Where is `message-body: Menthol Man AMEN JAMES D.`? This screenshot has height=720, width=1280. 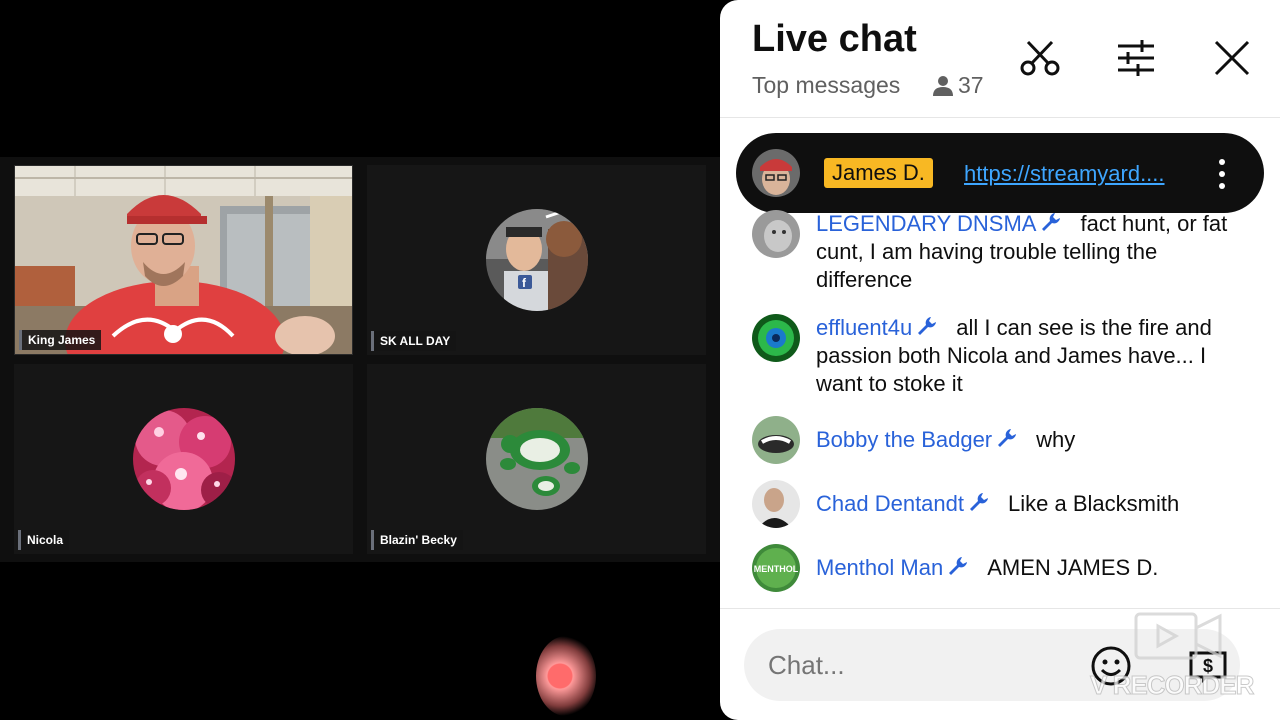 message-body: Menthol Man AMEN JAMES D. is located at coordinates (1026, 568).